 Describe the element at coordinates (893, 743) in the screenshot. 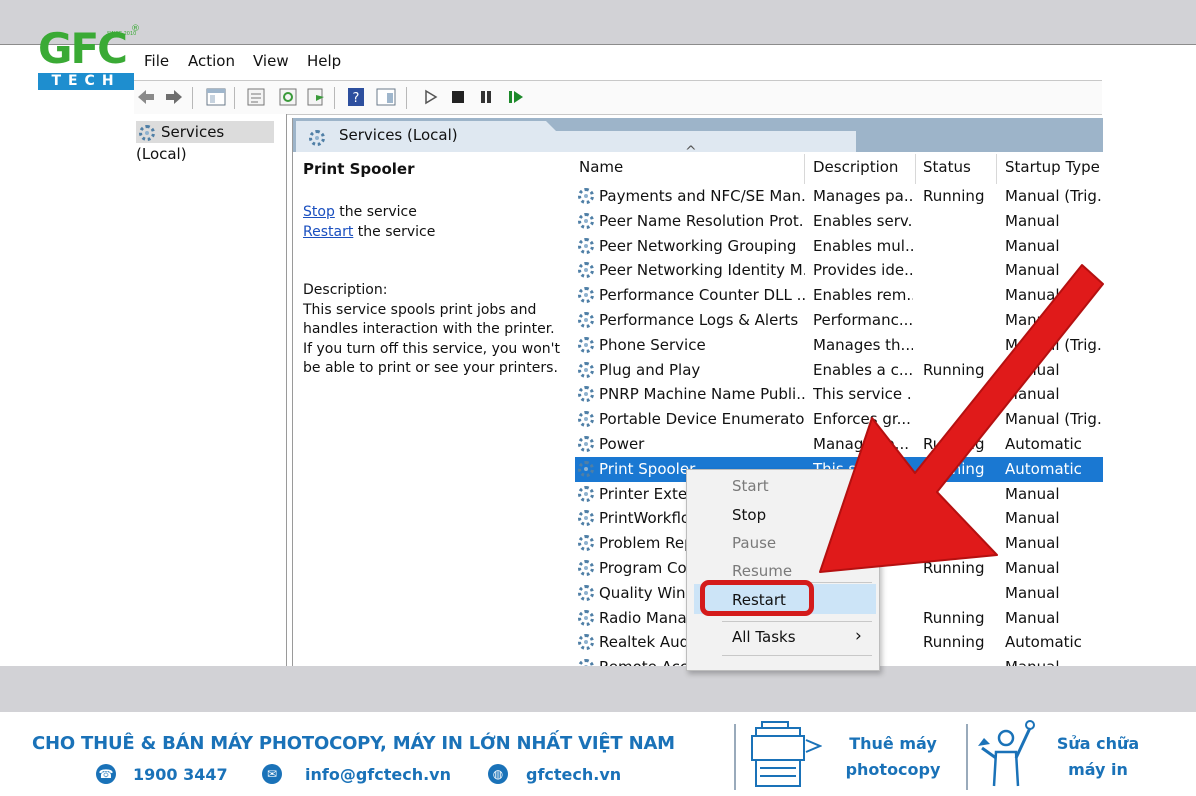

I see `service-rent-line1: Thuê máy` at that location.